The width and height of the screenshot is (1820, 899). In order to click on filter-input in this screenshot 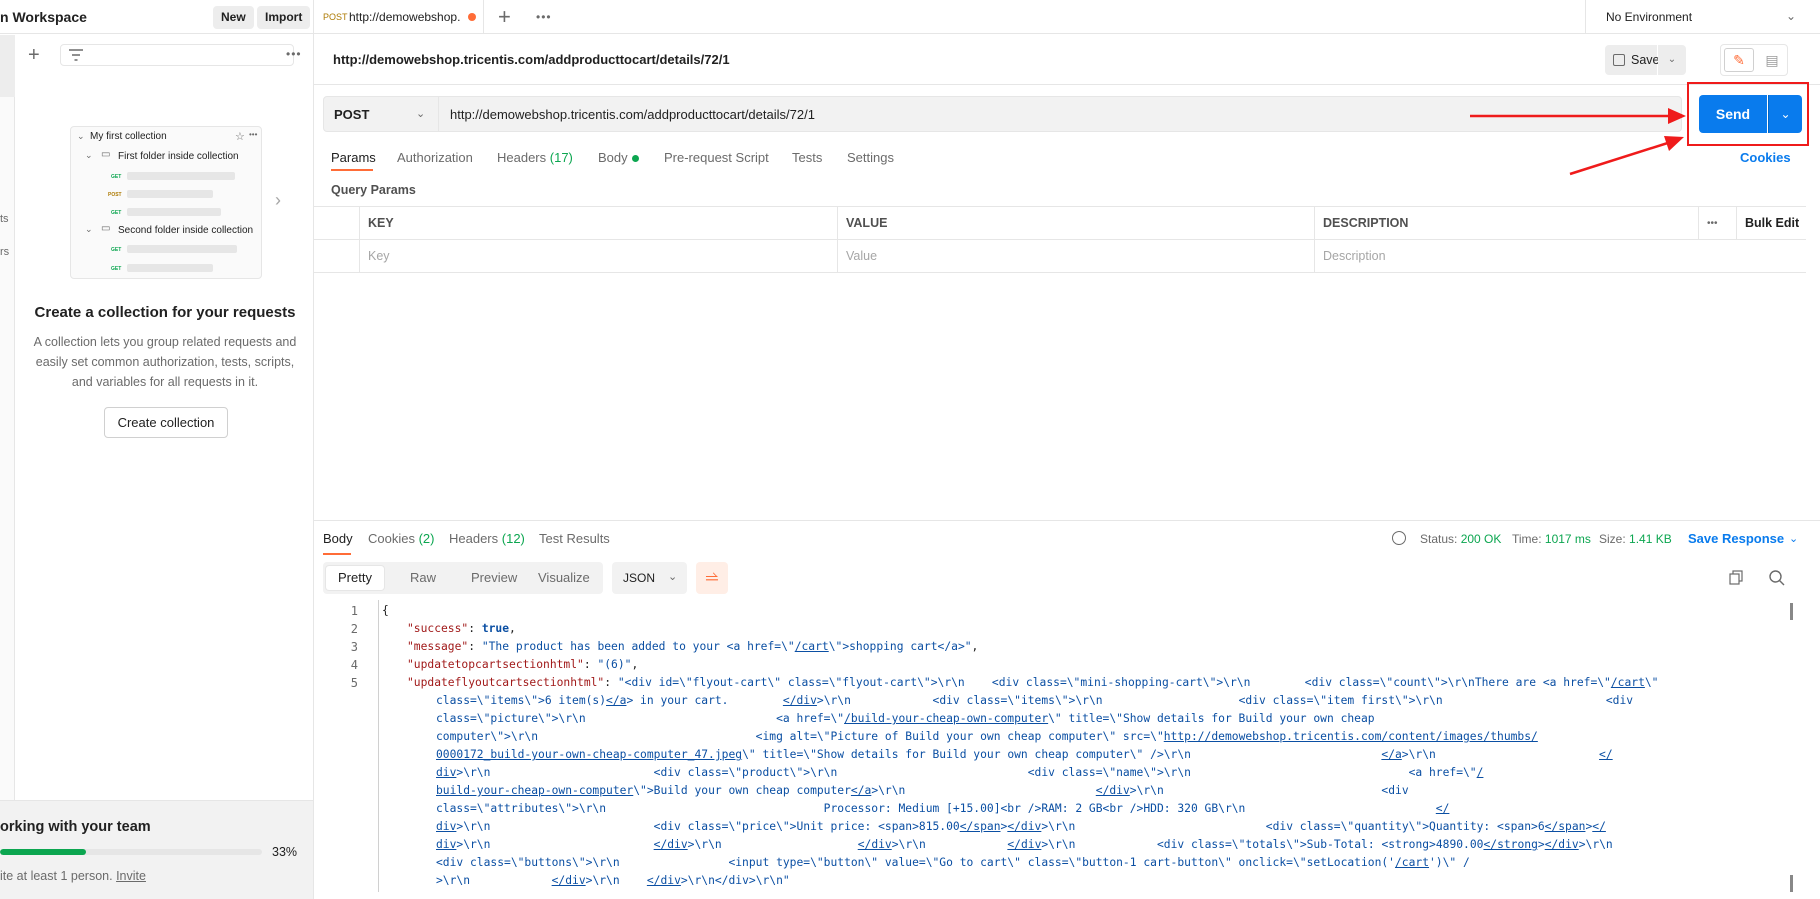, I will do `click(177, 55)`.